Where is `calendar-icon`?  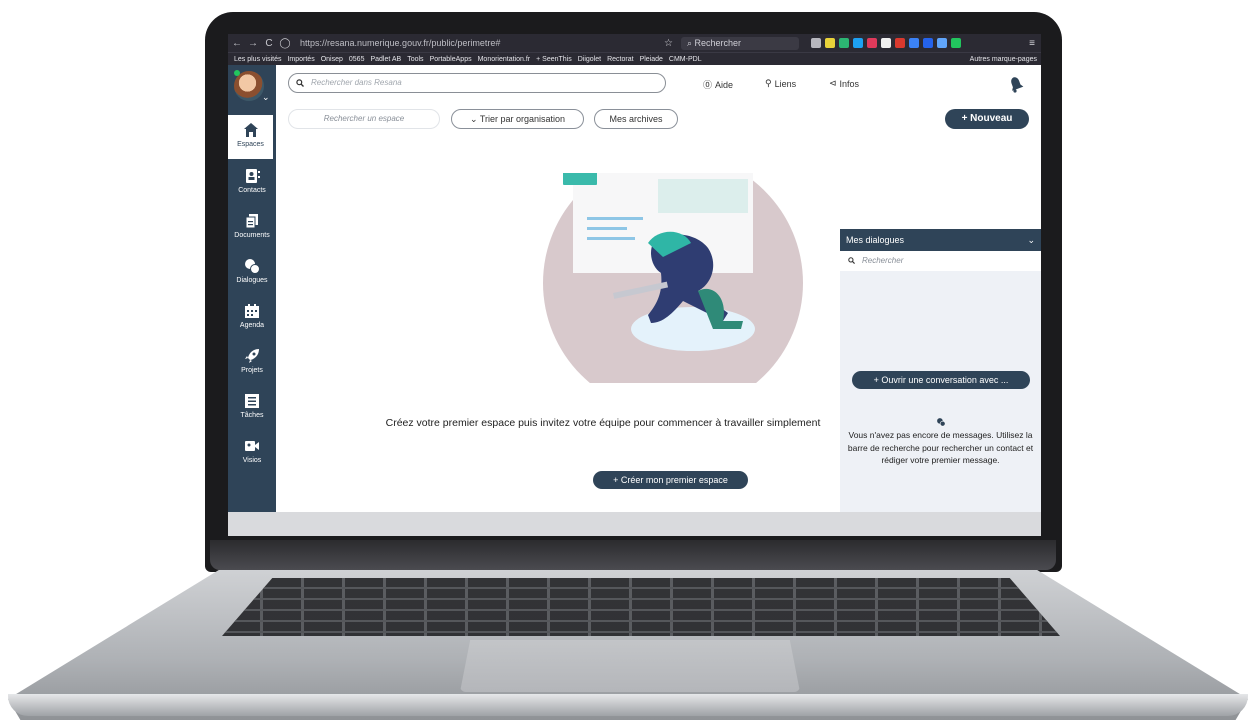 calendar-icon is located at coordinates (252, 311).